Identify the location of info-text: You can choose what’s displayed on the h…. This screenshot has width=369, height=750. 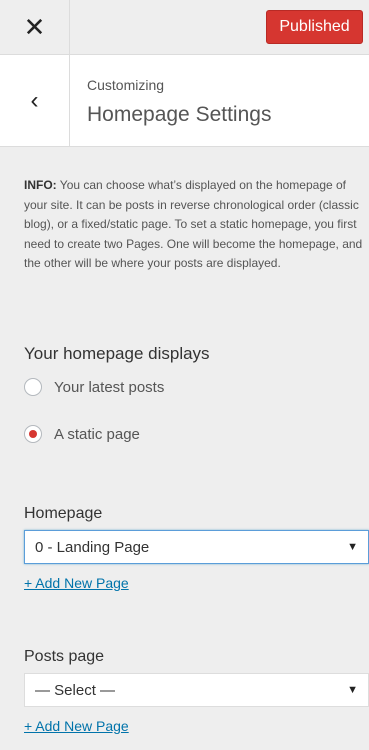
(193, 224).